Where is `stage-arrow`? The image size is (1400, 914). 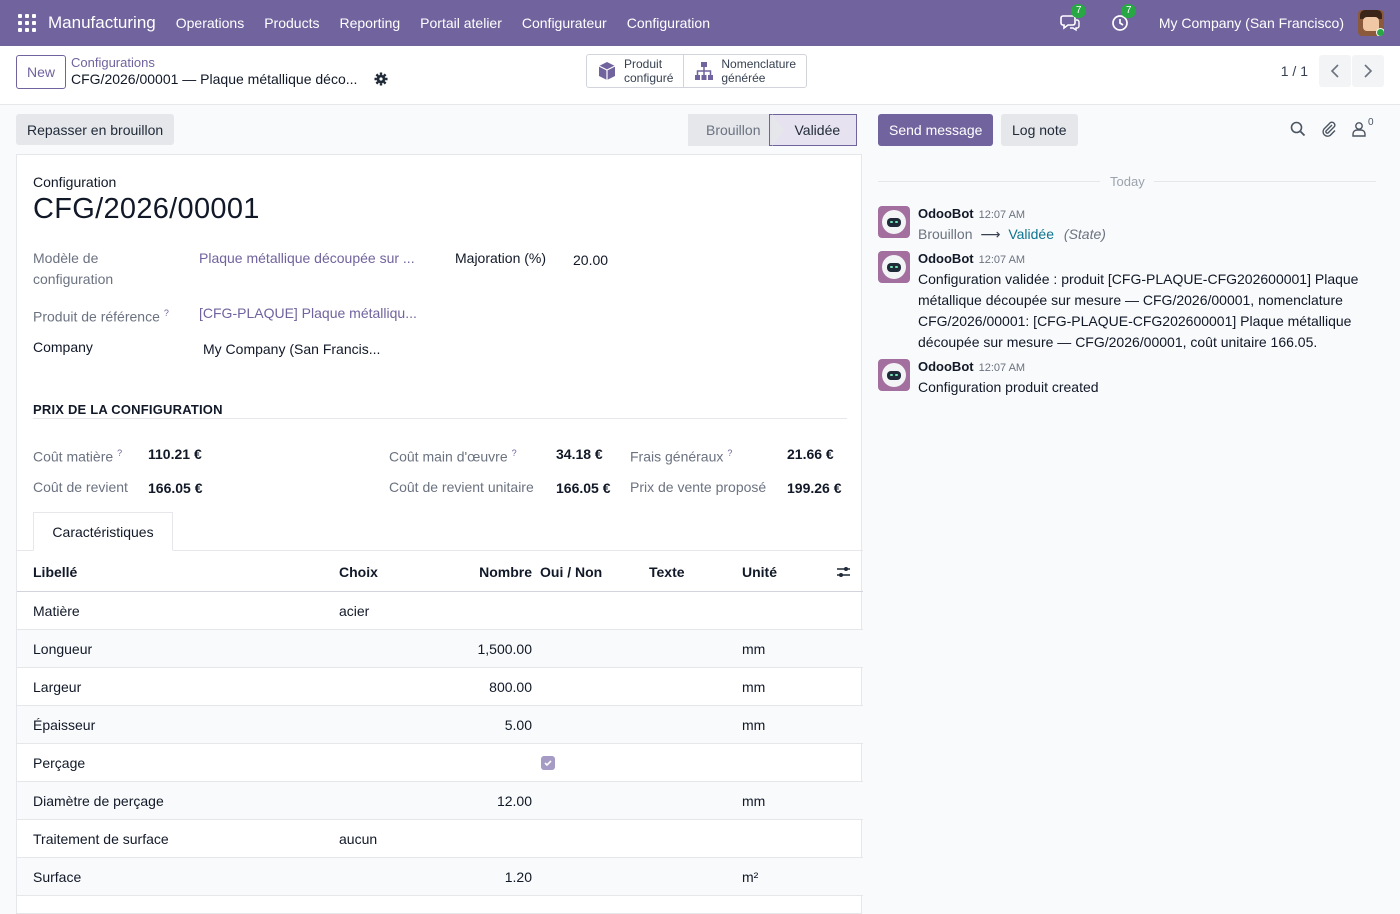
stage-arrow is located at coordinates (778, 130).